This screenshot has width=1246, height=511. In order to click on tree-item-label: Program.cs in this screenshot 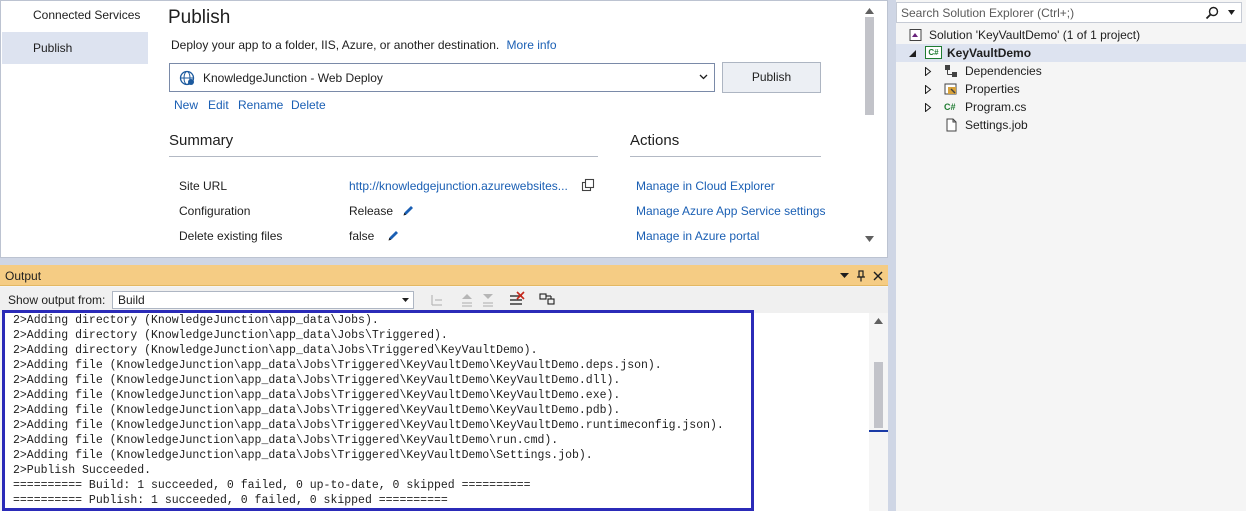, I will do `click(996, 107)`.